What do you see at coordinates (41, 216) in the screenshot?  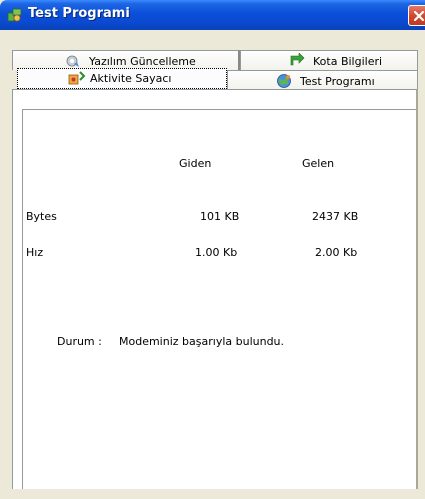 I see `row-label-bytes: Bytes` at bounding box center [41, 216].